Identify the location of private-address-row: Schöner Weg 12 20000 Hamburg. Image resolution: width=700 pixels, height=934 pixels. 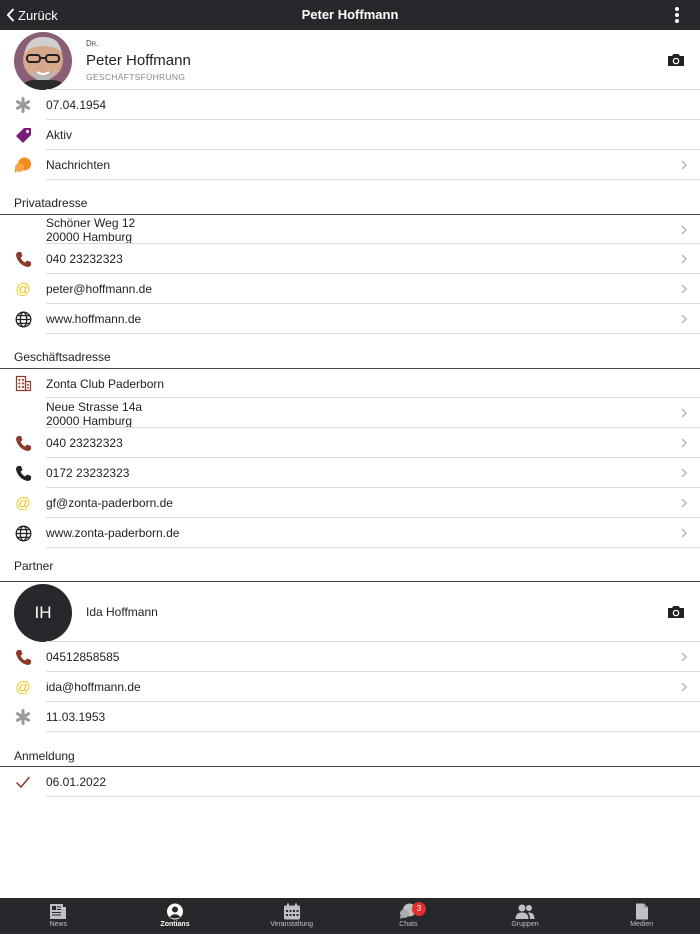
(350, 229).